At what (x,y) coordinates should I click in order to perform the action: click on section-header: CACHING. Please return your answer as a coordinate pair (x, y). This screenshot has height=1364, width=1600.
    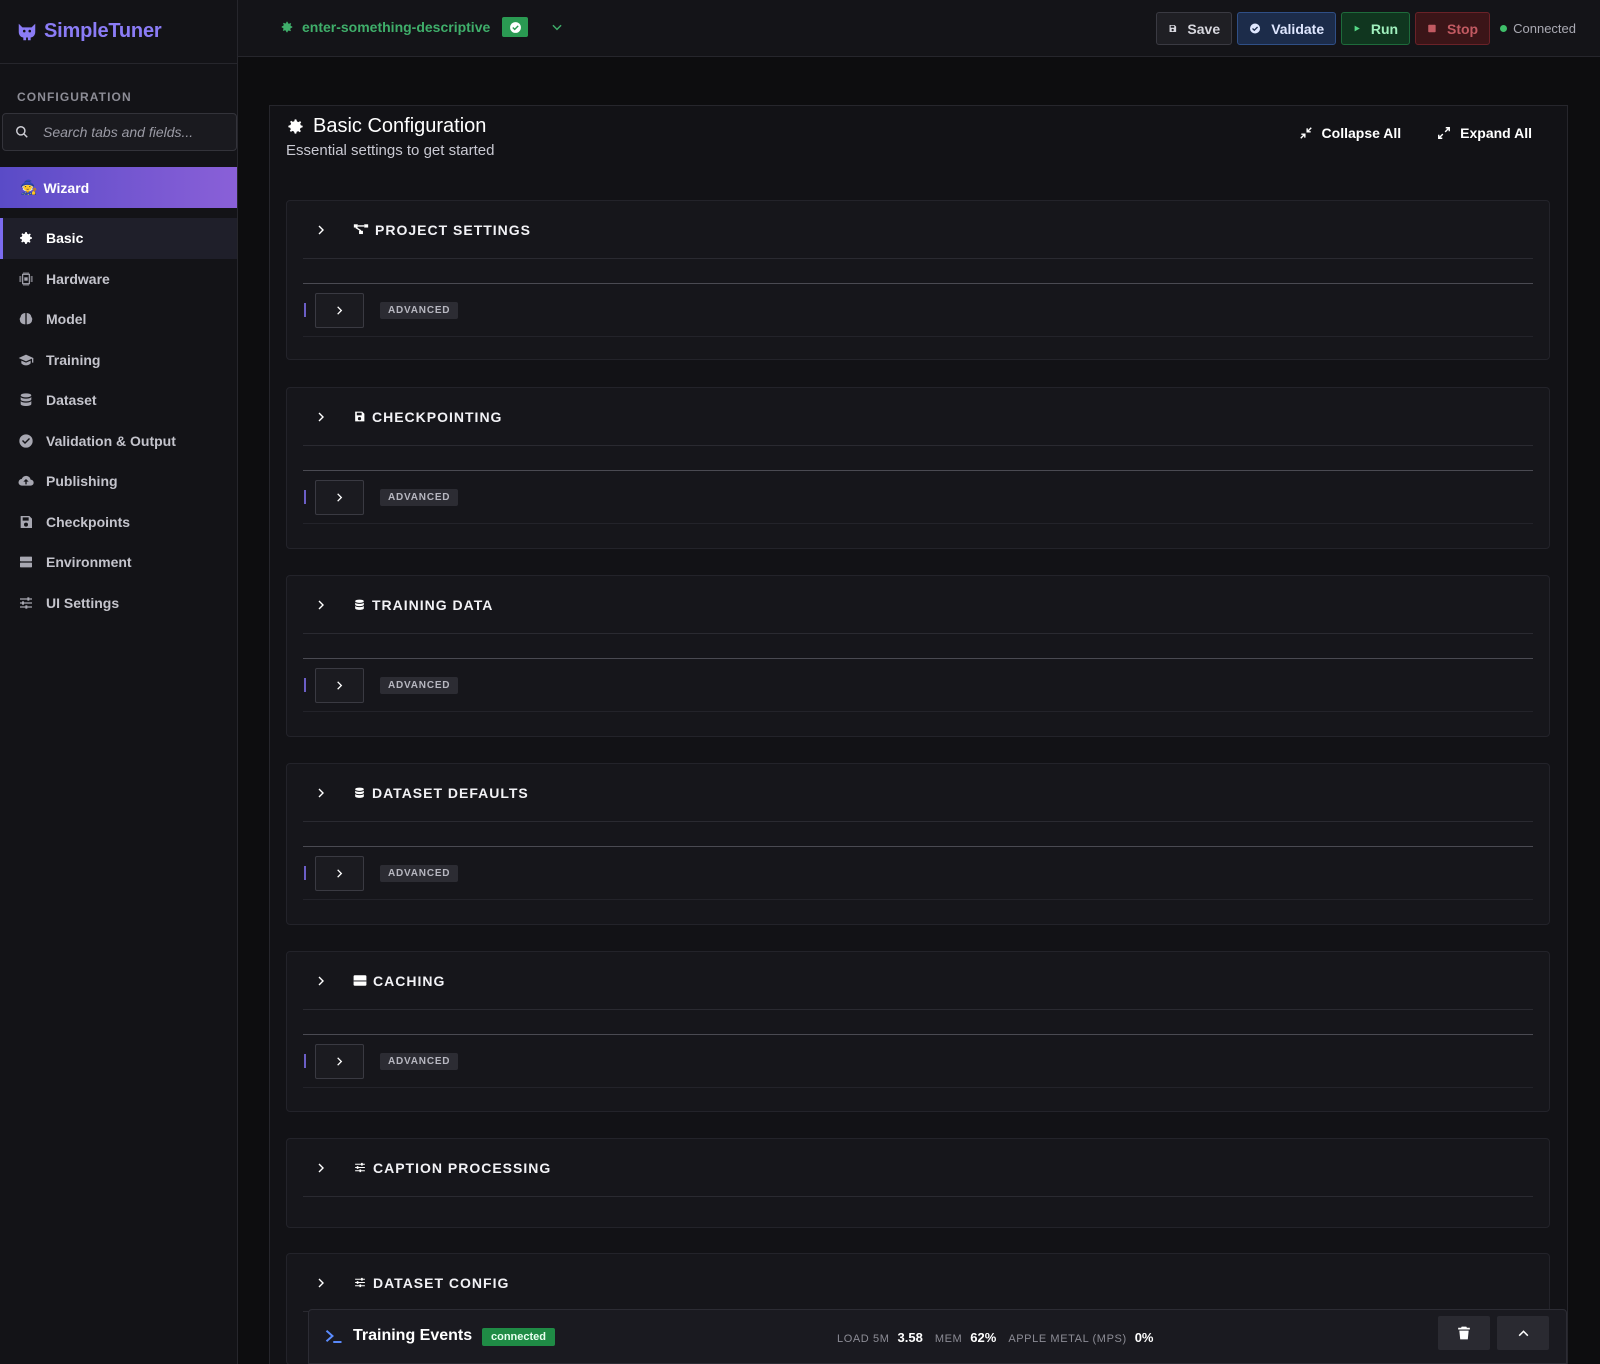
    Looking at the image, I should click on (918, 981).